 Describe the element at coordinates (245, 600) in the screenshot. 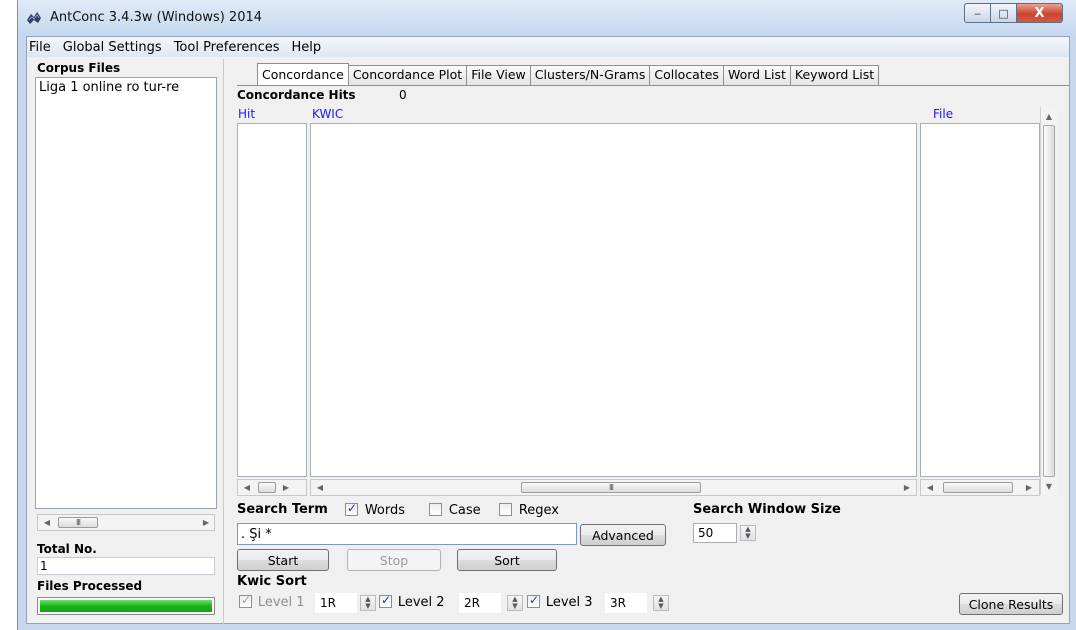

I see `level1-checkbox` at that location.